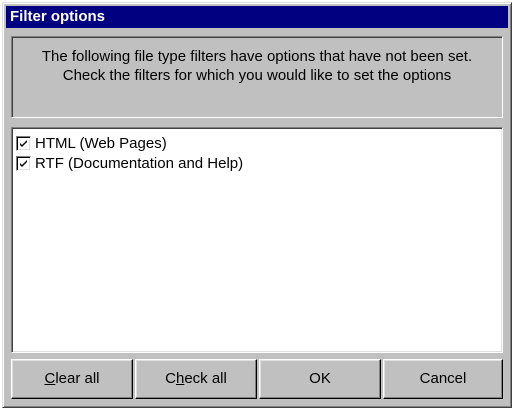  I want to click on list-item: HTML (Web Pages), so click(257, 143).